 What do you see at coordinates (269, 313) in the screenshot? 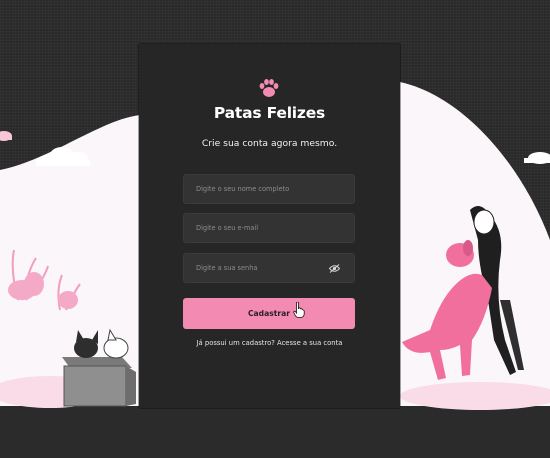
I see `submit-button: Cadastrar` at bounding box center [269, 313].